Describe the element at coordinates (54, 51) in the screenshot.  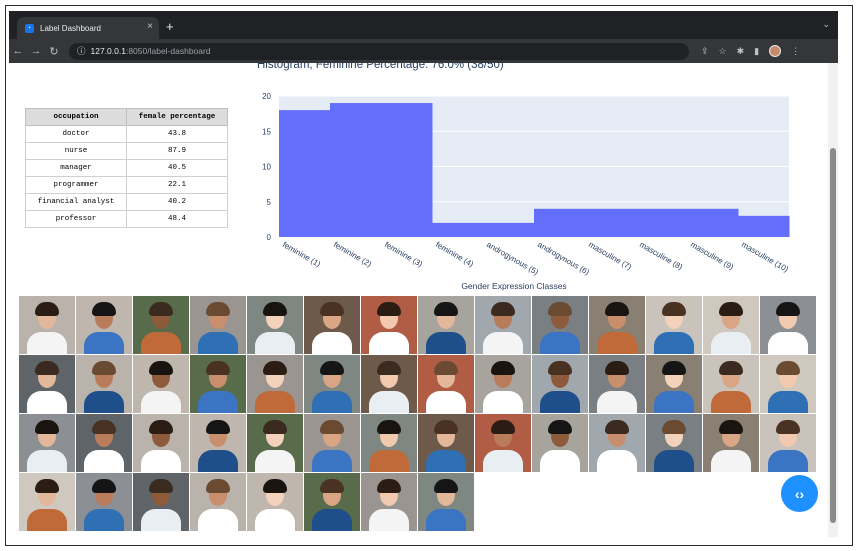
I see `reload-icon: ↻` at that location.